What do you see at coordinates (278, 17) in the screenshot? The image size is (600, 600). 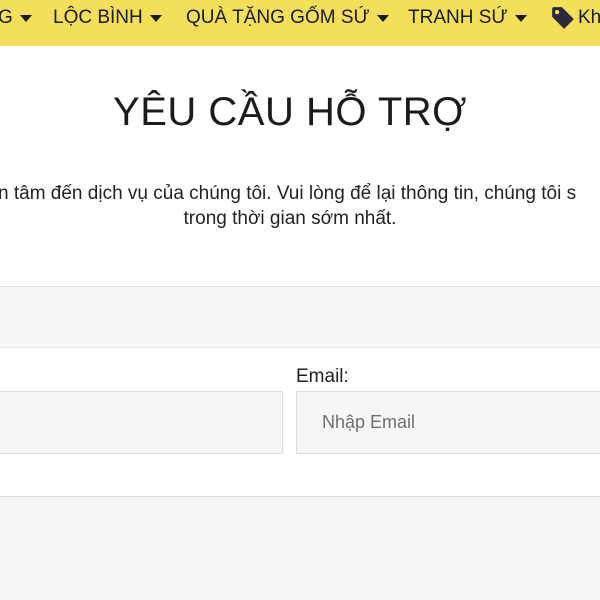 I see `nav-item-label: QUÀ TẶNG GỐM SỨ` at bounding box center [278, 17].